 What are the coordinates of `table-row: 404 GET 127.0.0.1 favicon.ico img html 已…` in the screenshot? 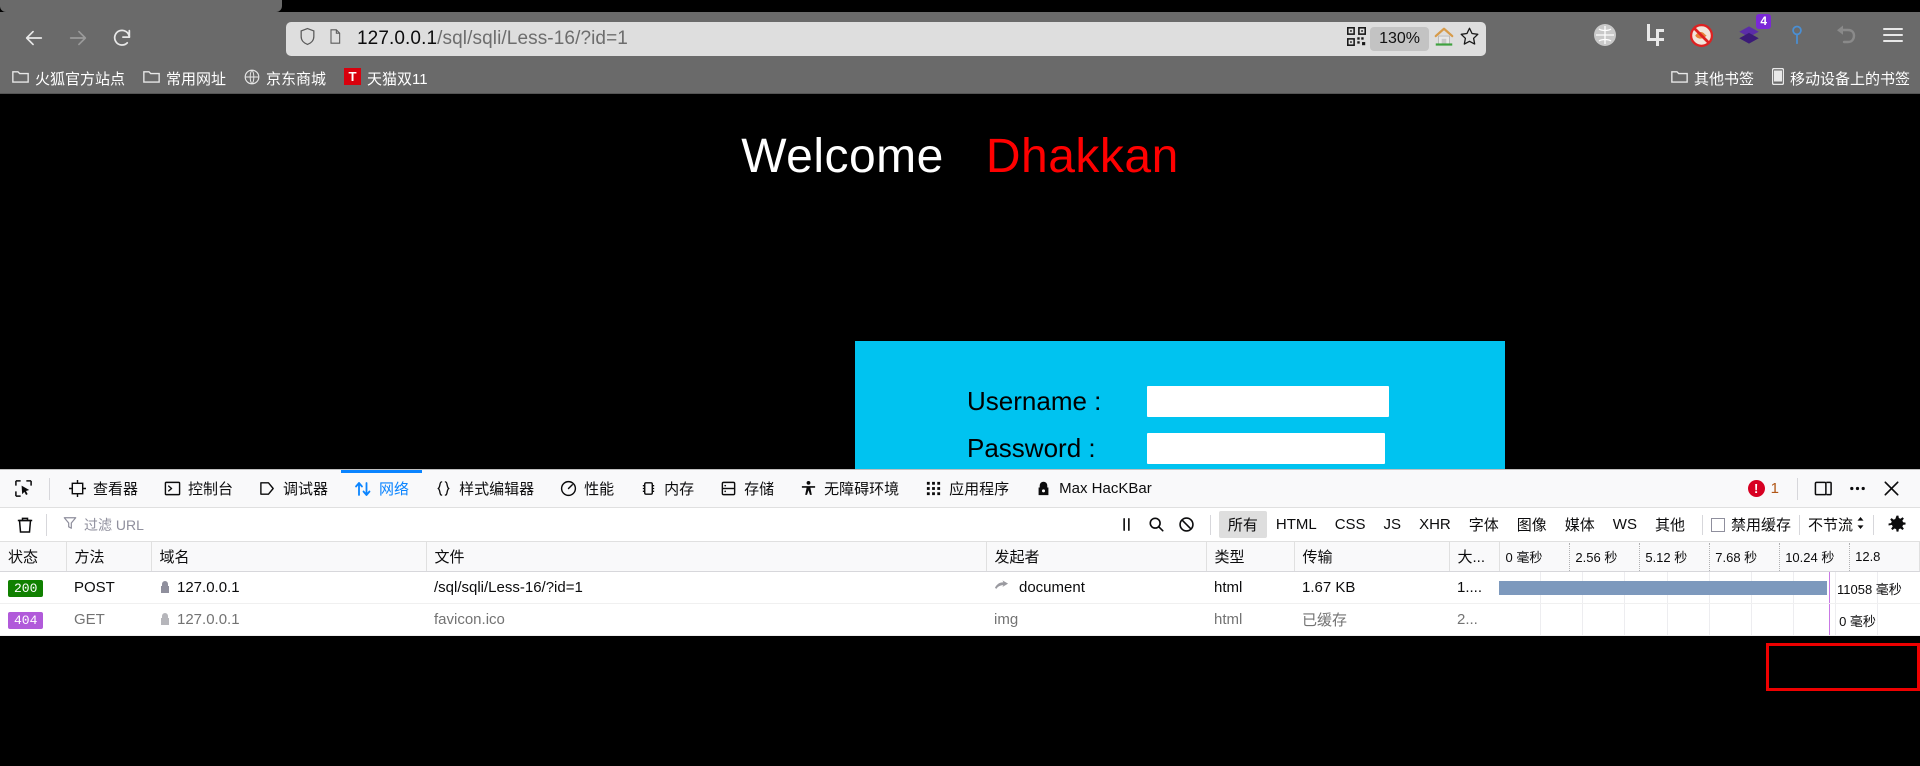 It's located at (960, 619).